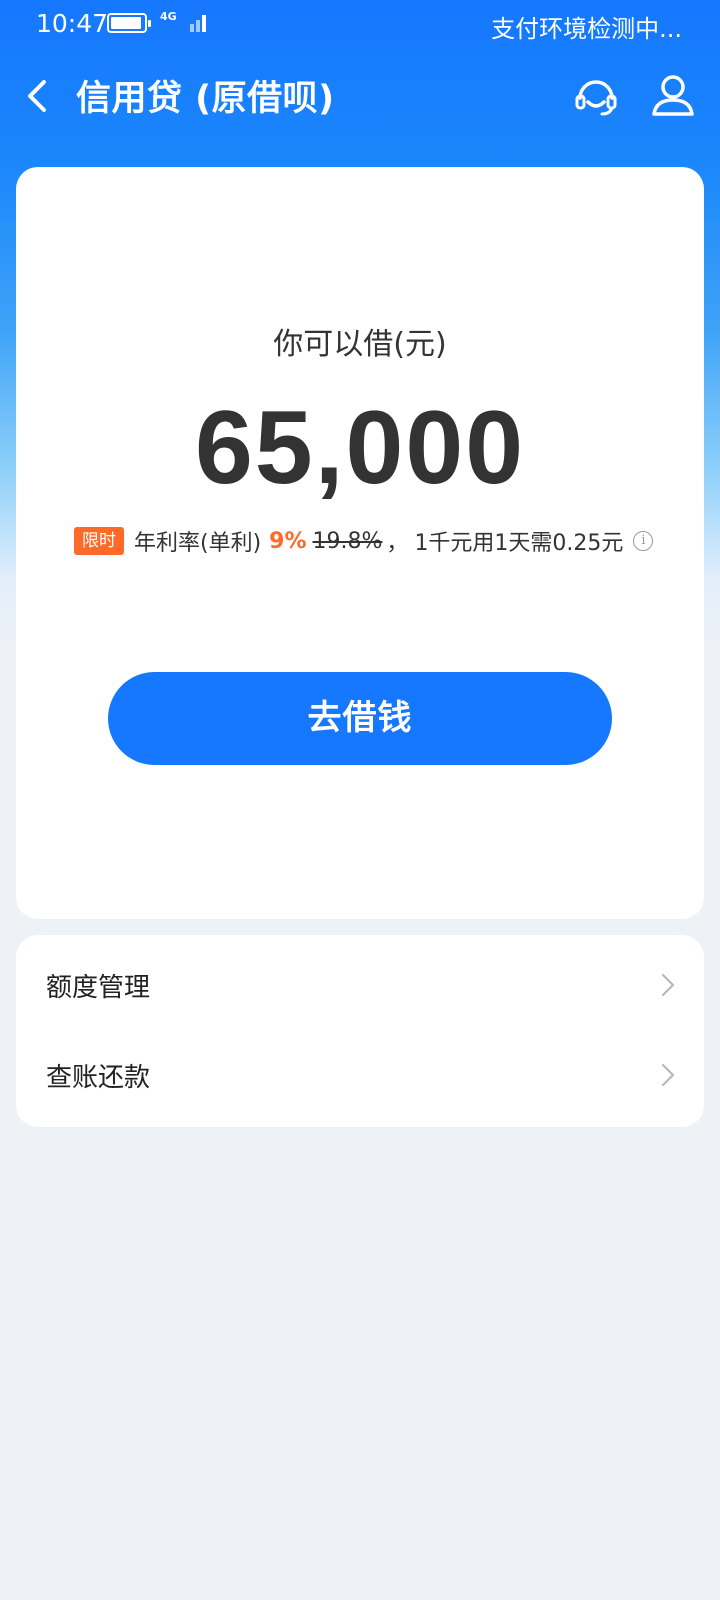 The image size is (720, 1600). What do you see at coordinates (98, 988) in the screenshot?
I see `menu-item-label: 额度管理` at bounding box center [98, 988].